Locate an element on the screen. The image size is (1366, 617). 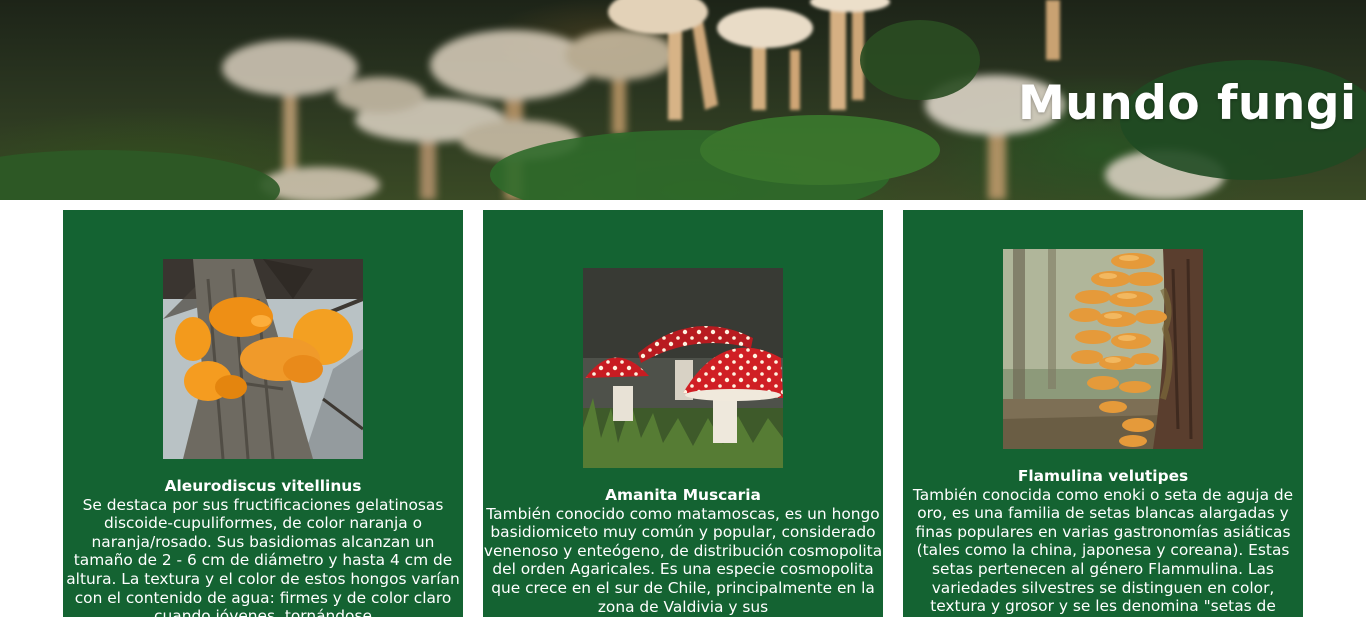
enoki-cluster-photo is located at coordinates (1103, 349).